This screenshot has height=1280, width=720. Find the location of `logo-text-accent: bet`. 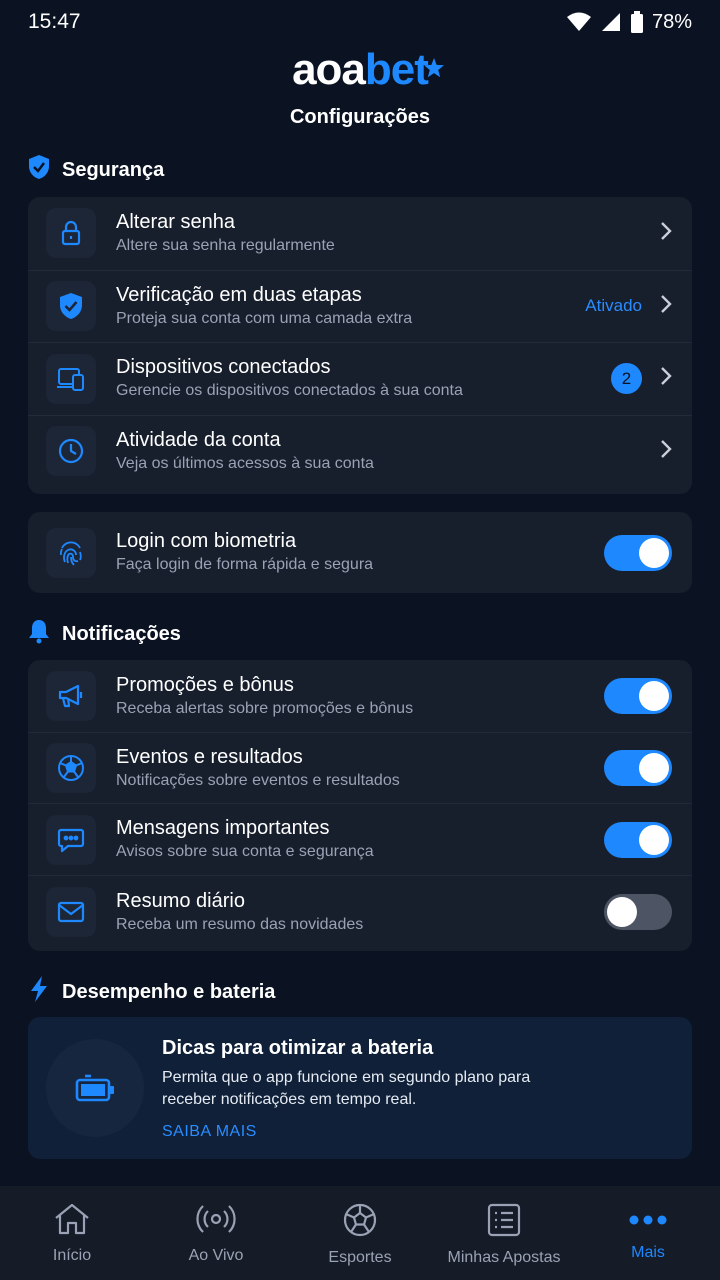

logo-text-accent: bet is located at coordinates (396, 69).